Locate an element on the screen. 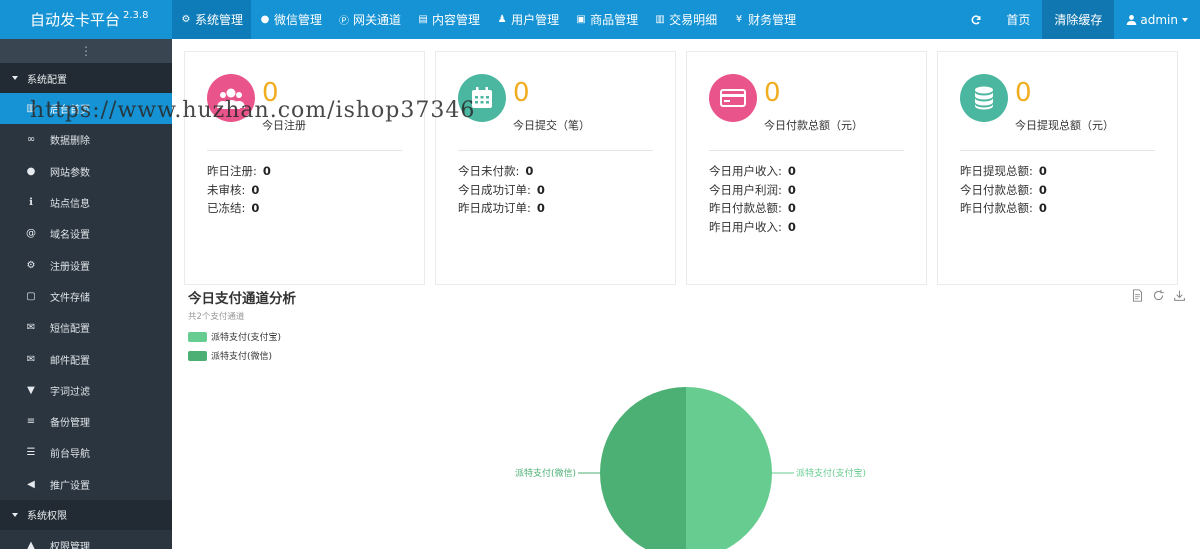 The height and width of the screenshot is (549, 1200). sidebar-item-label: 短信配置 is located at coordinates (70, 330).